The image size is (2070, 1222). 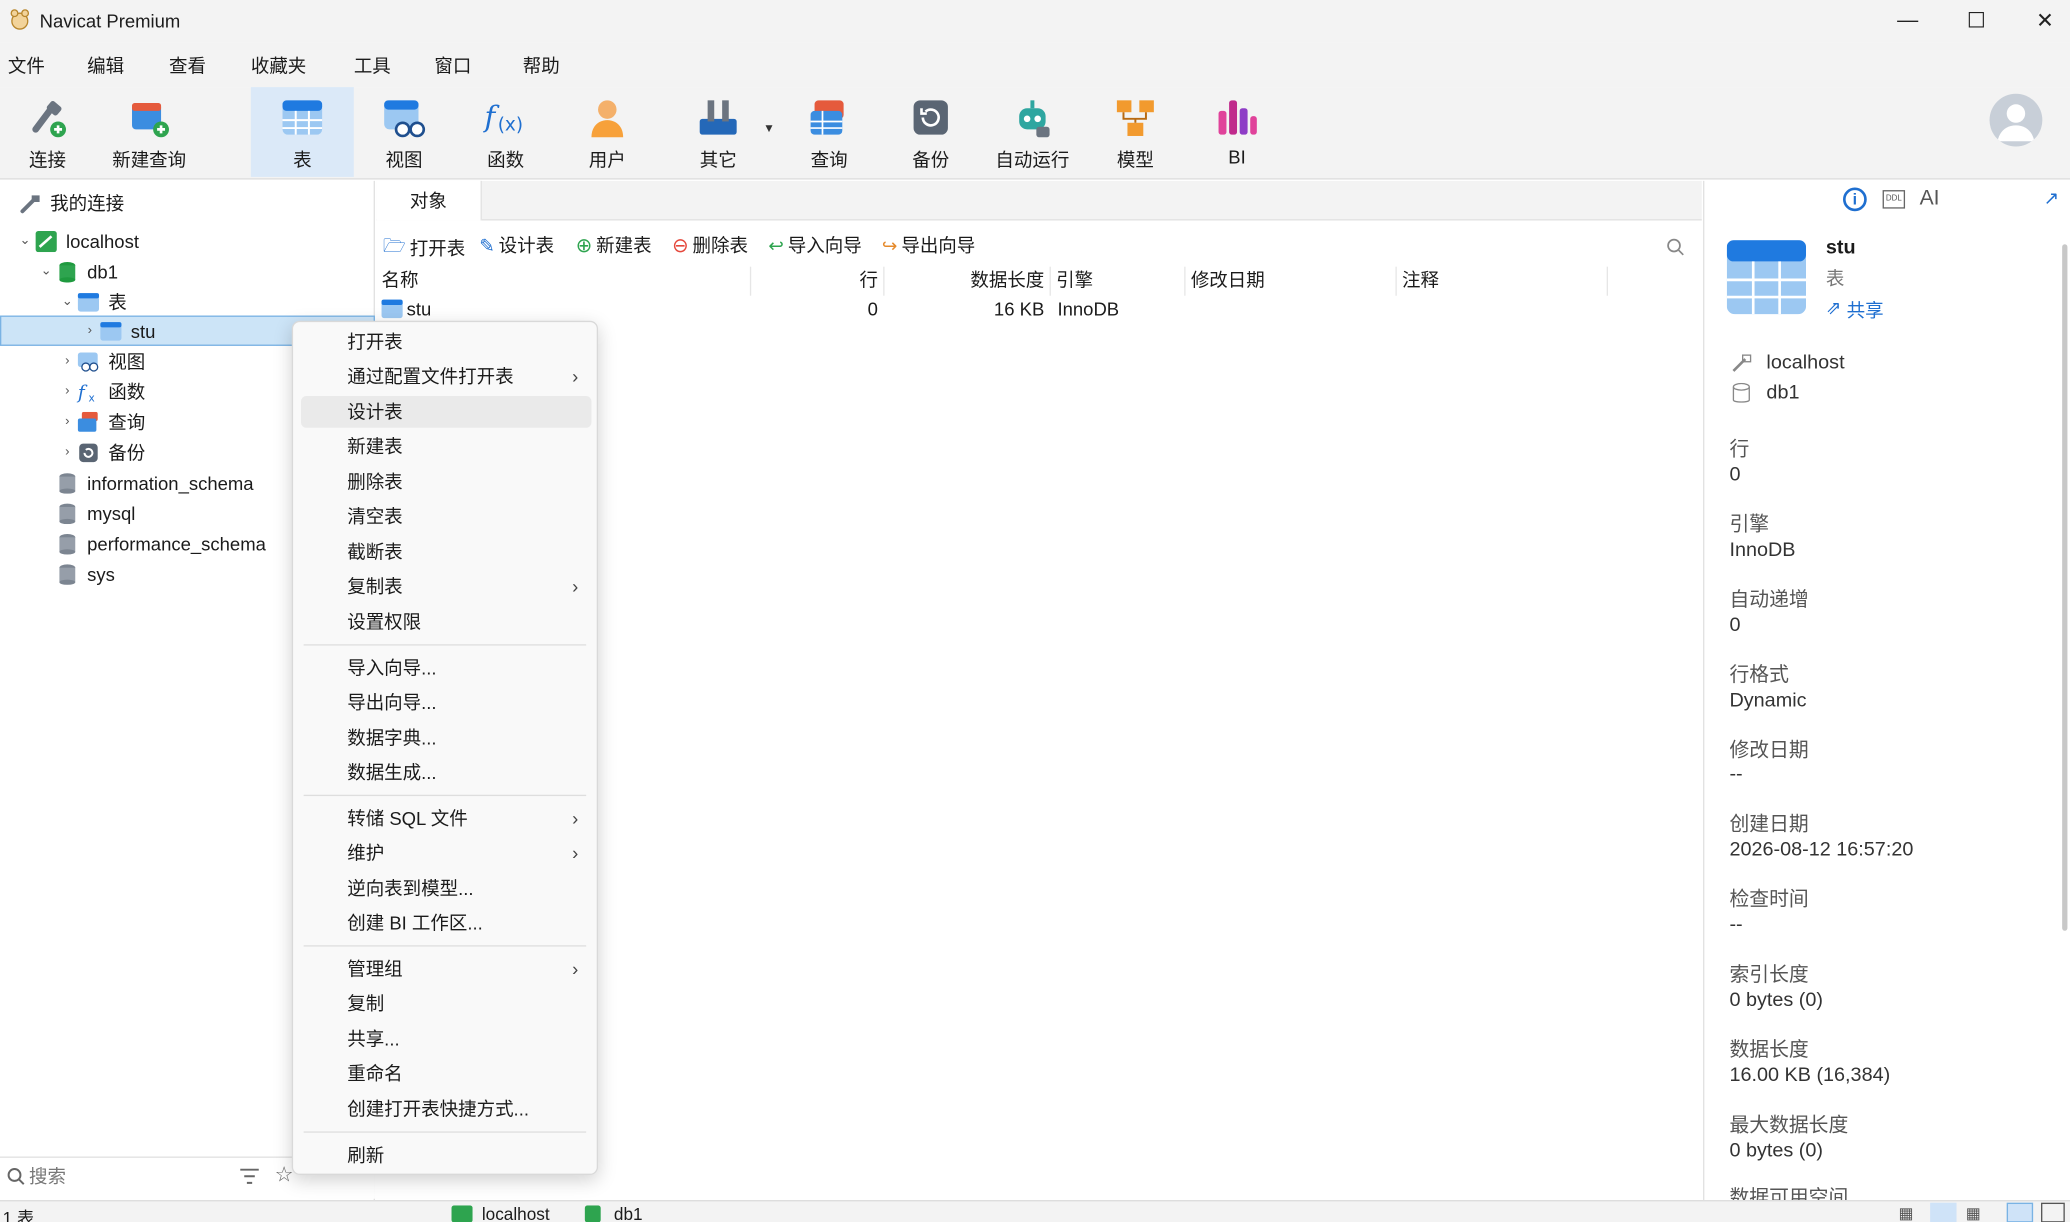 I want to click on menu-window: 窗口, so click(x=452, y=66).